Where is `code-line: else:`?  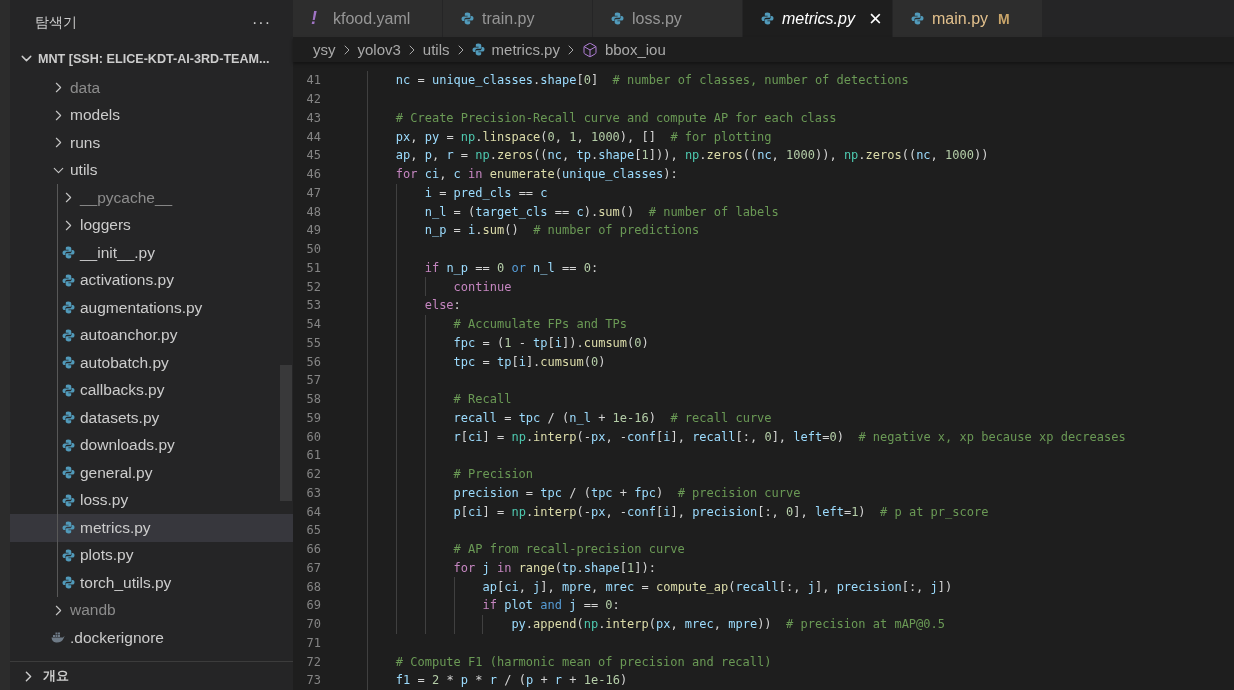
code-line: else: is located at coordinates (442, 305).